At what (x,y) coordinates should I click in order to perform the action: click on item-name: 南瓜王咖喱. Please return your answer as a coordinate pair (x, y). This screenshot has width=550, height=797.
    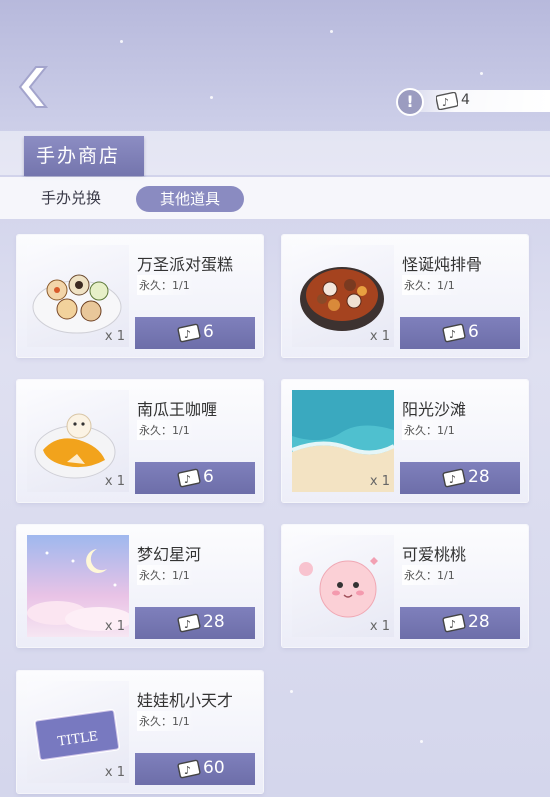
    Looking at the image, I should click on (177, 409).